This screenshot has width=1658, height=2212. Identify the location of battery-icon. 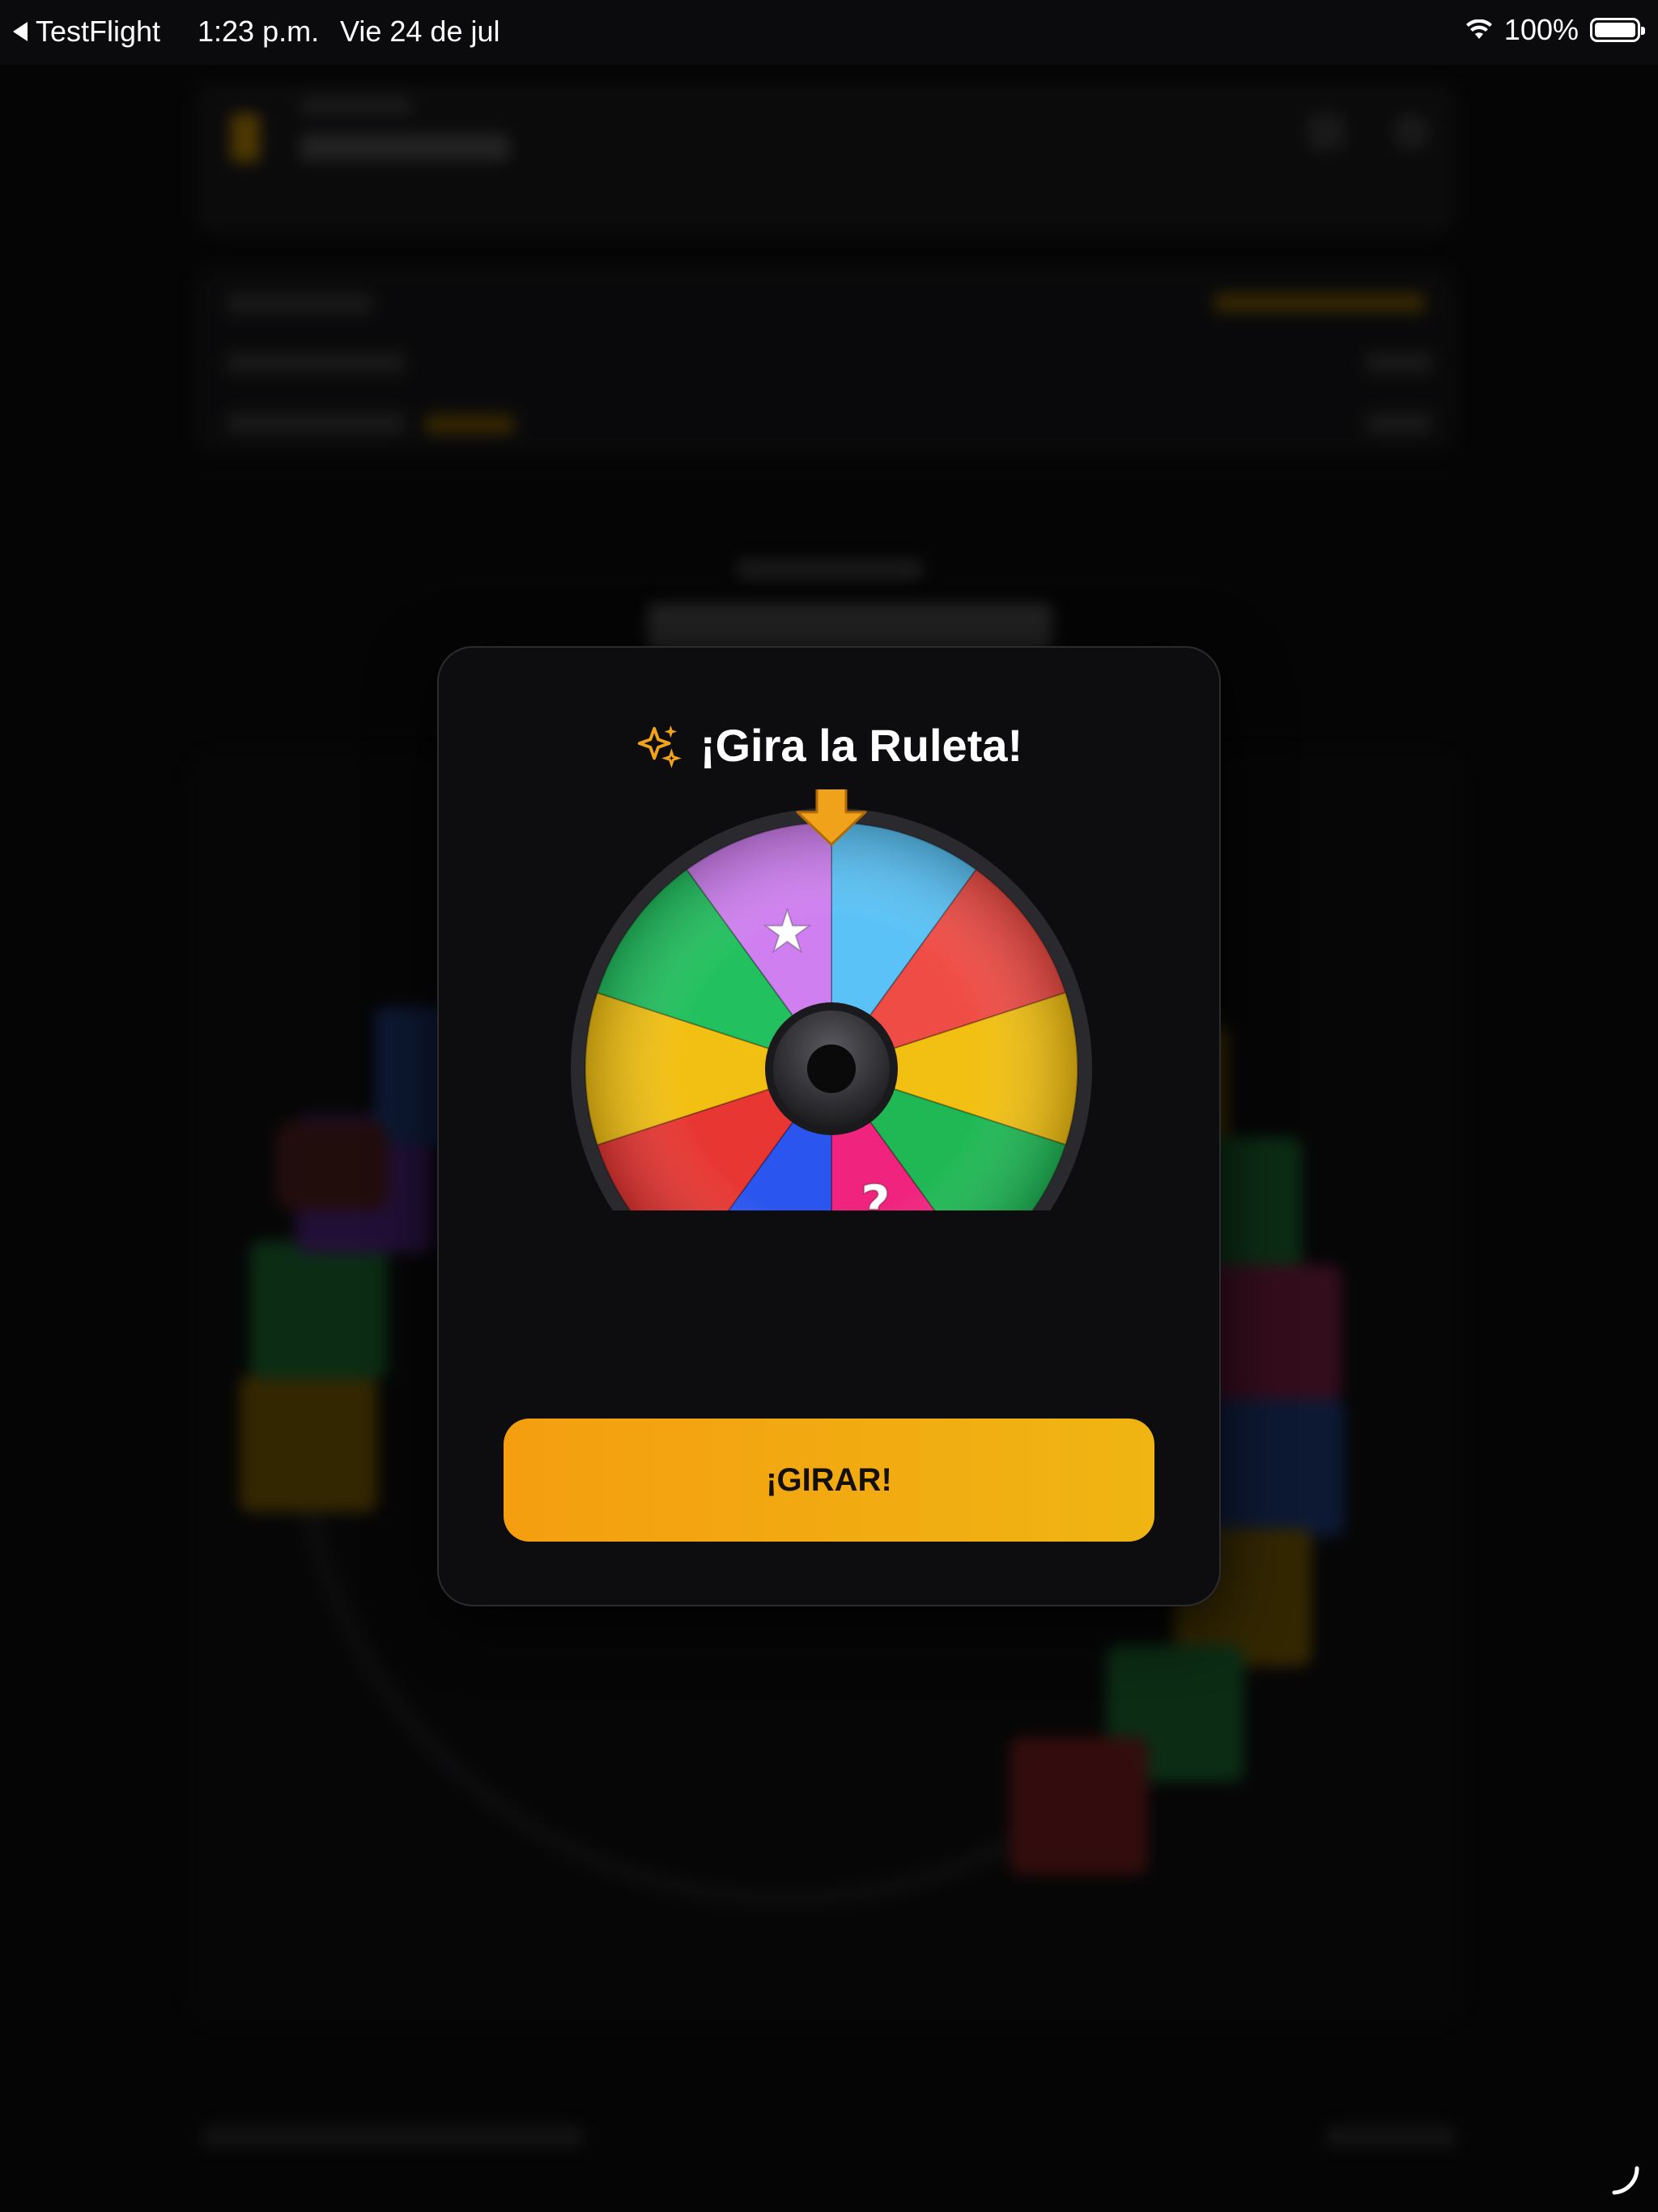
(1617, 30).